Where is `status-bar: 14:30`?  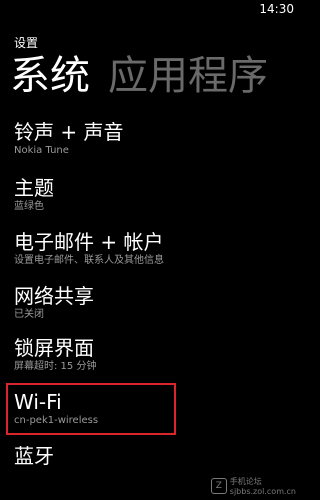
status-bar: 14:30 is located at coordinates (150, 10).